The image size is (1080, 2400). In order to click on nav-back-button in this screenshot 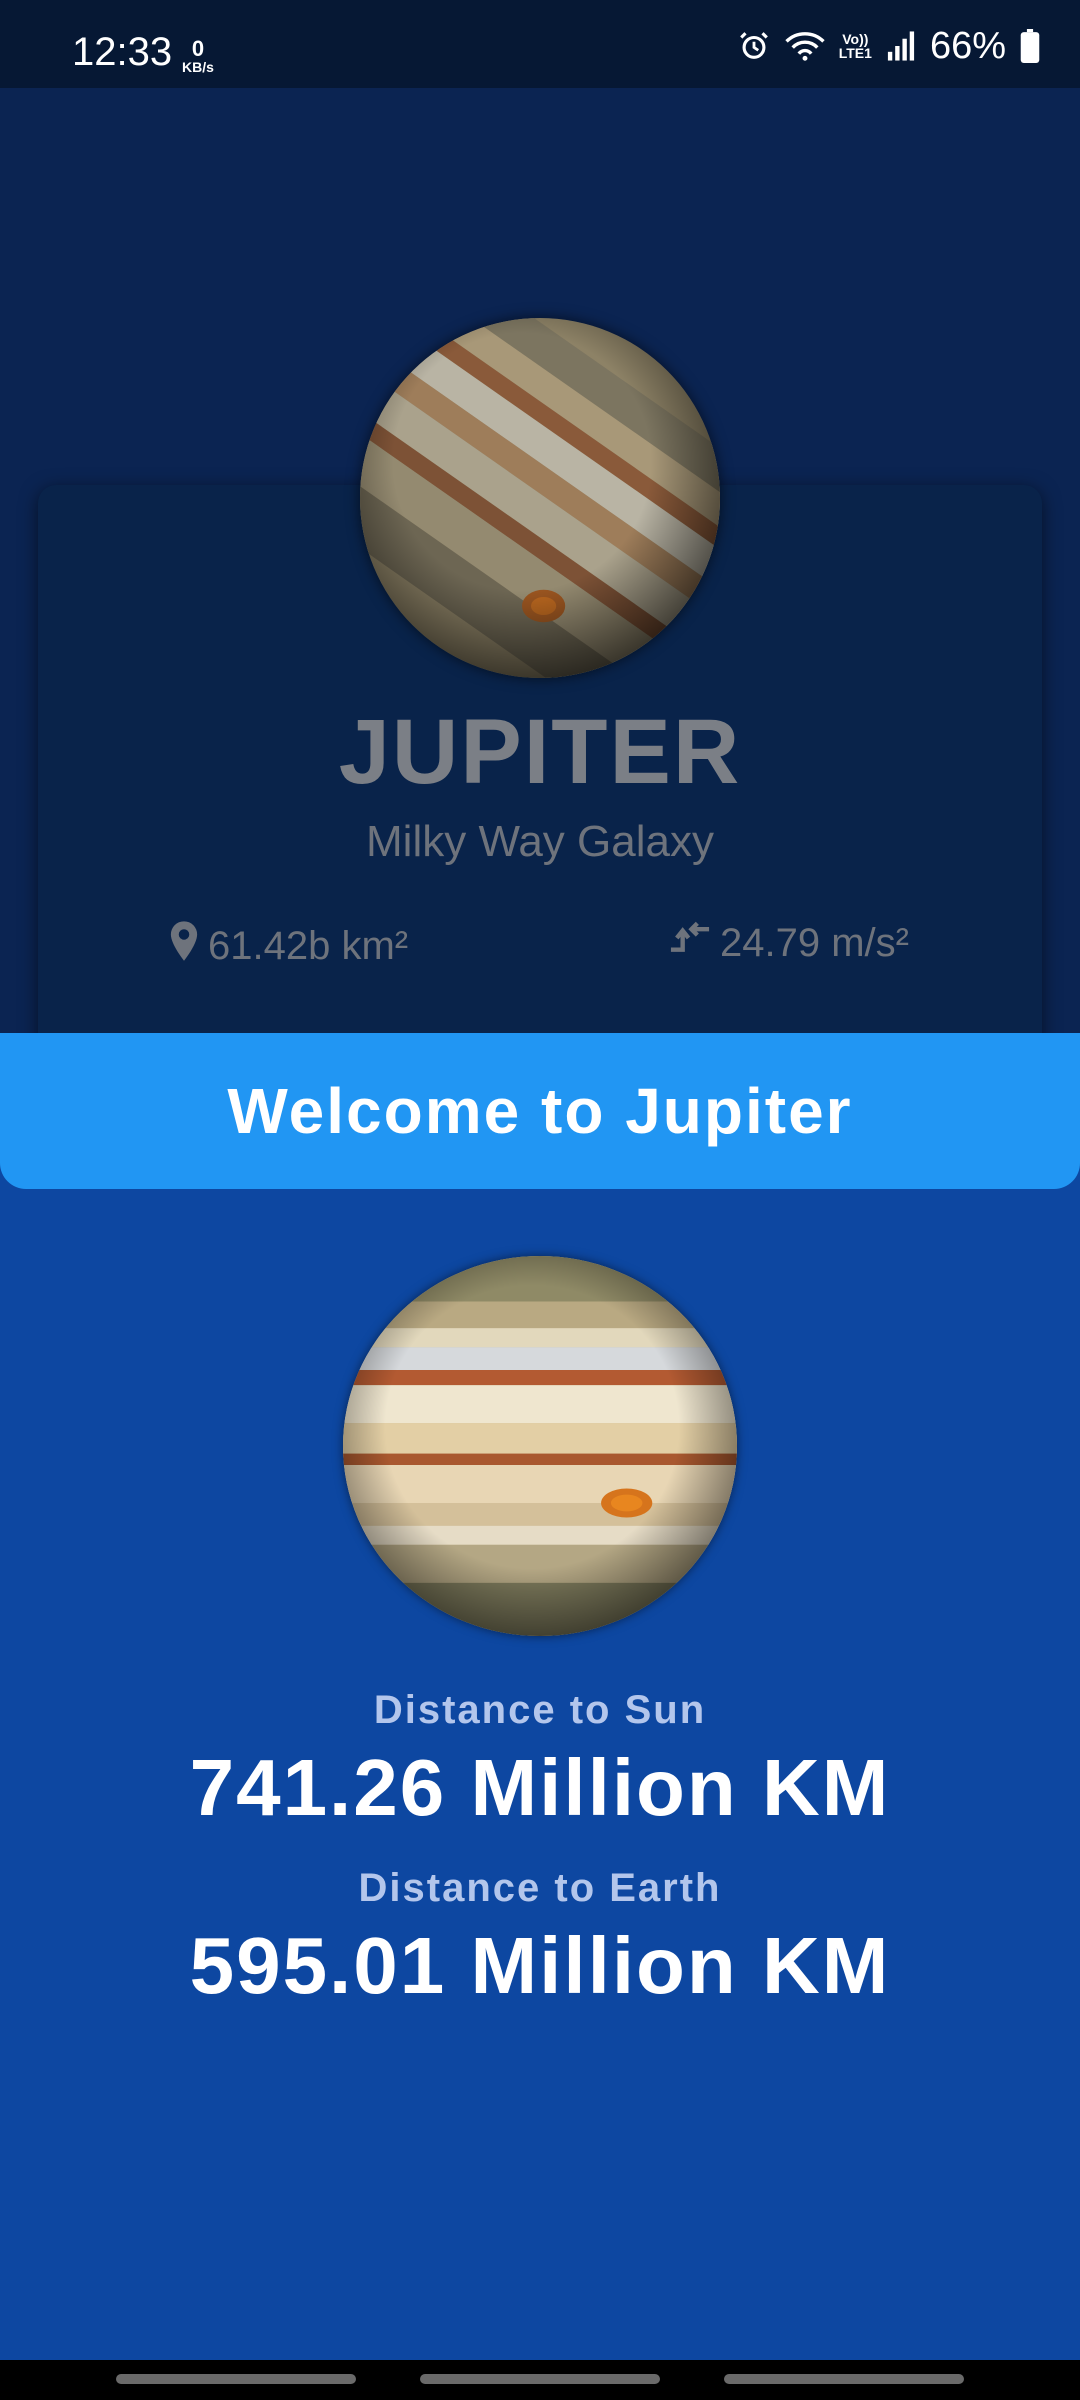, I will do `click(844, 2379)`.